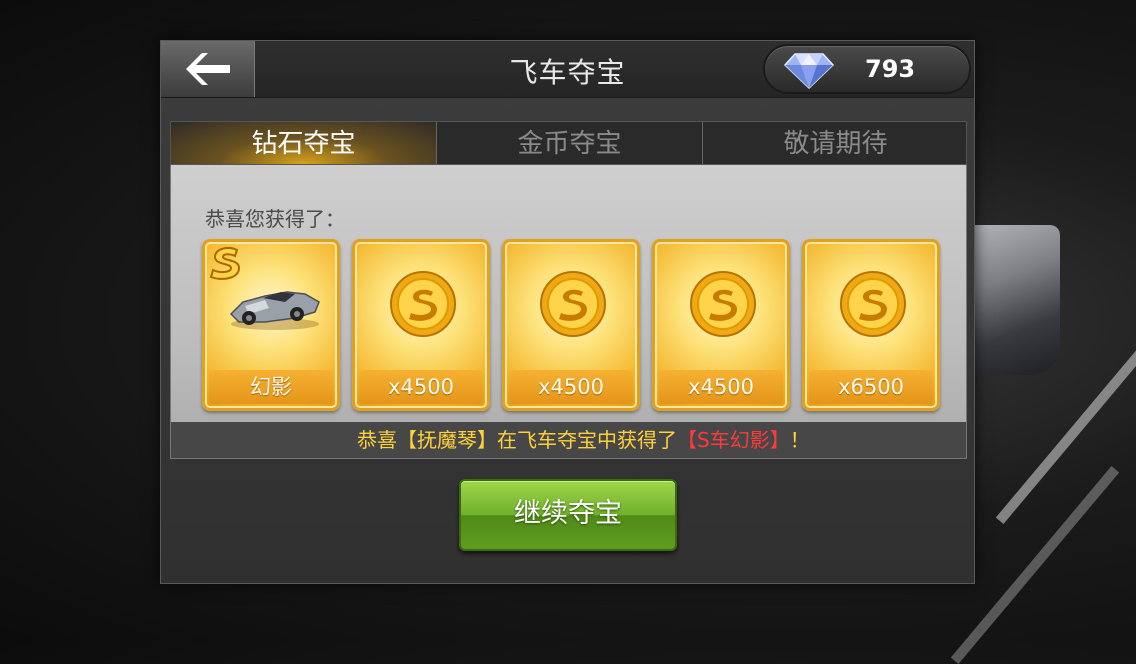 Image resolution: width=1136 pixels, height=664 pixels. I want to click on tab-bar: 钻石夺宝 金币夺宝 敬请期待, so click(568, 143).